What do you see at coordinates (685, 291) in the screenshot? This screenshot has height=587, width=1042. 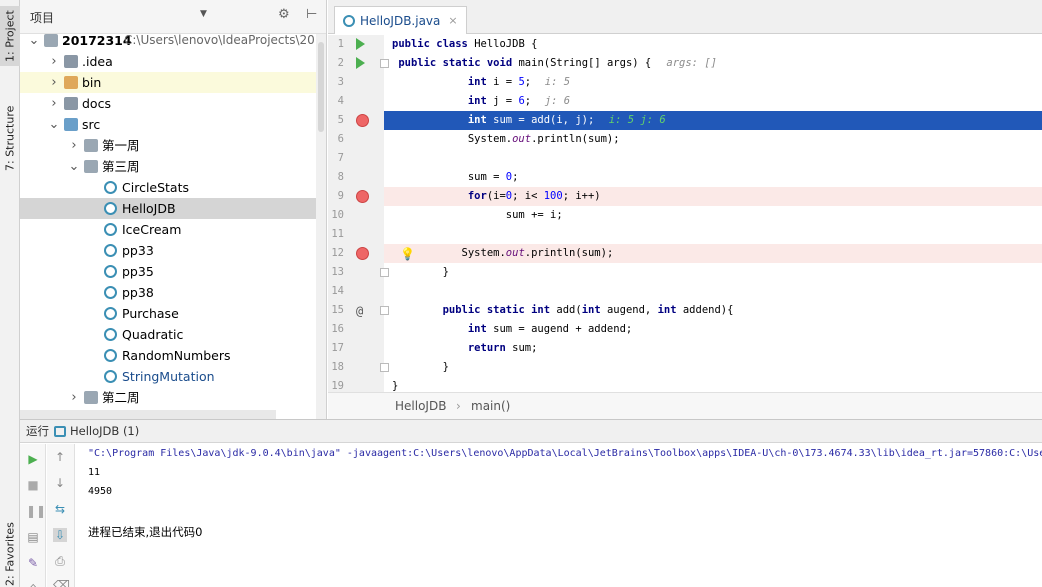 I see `code-line: 14` at bounding box center [685, 291].